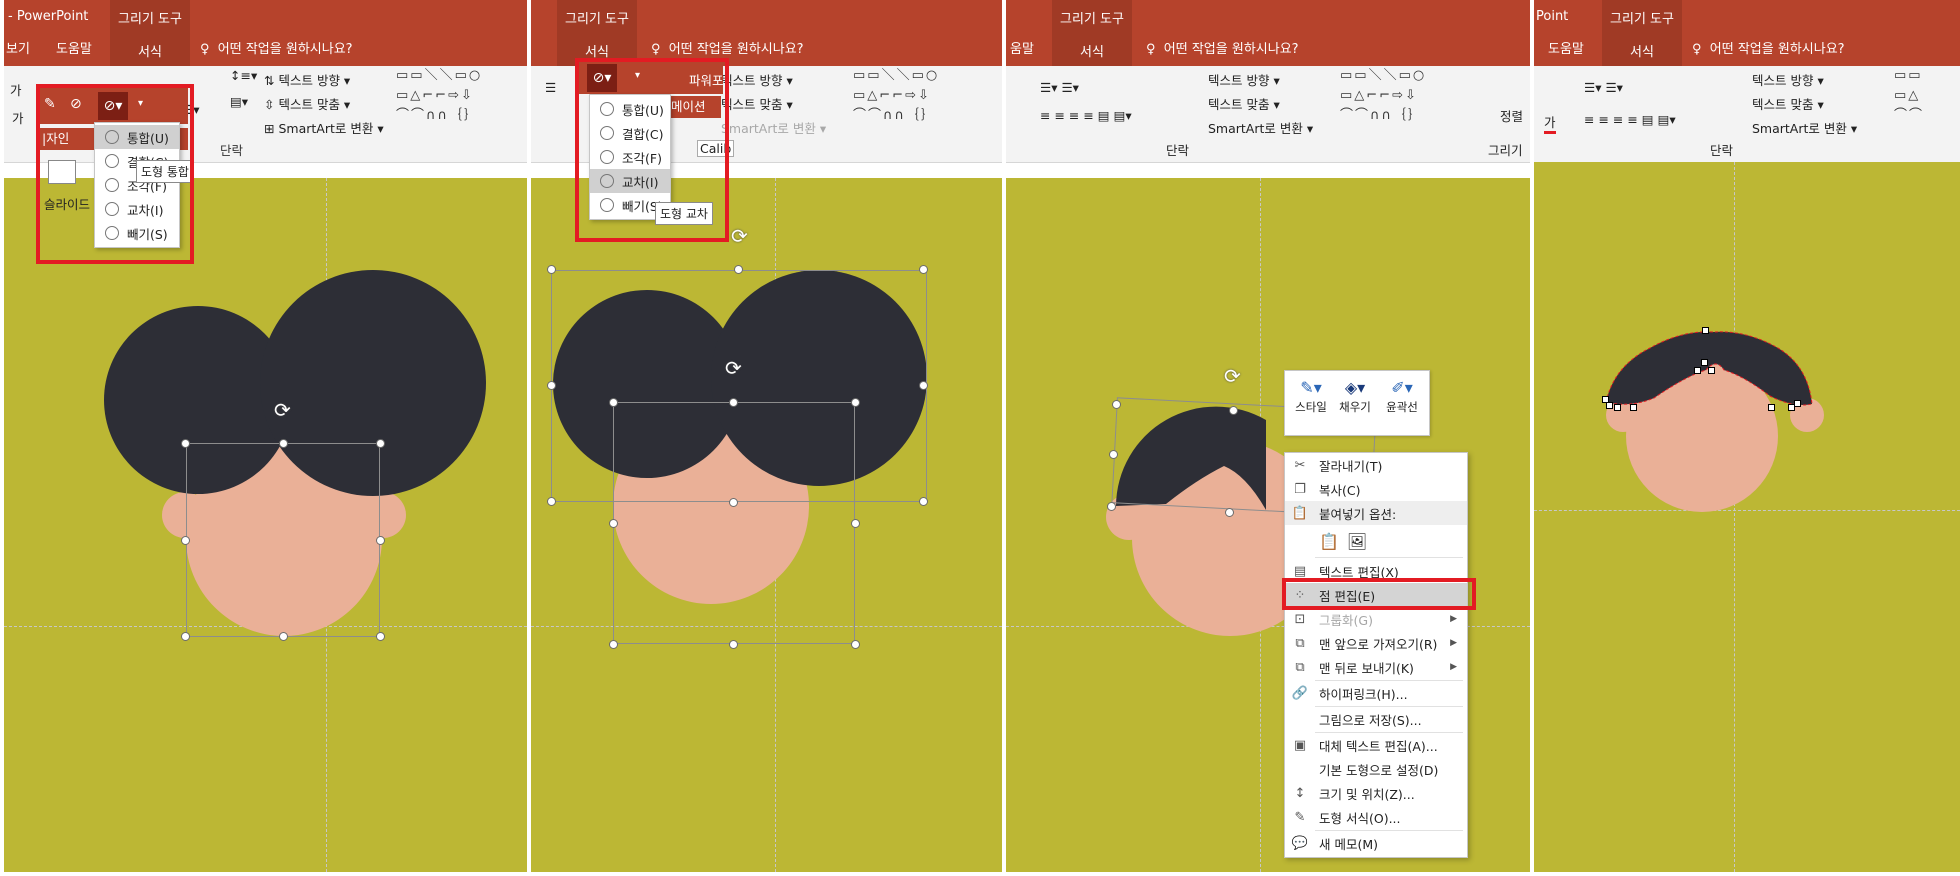 The width and height of the screenshot is (1960, 876). Describe the element at coordinates (239, 101) in the screenshot. I see `columns-icon: ▤▾` at that location.